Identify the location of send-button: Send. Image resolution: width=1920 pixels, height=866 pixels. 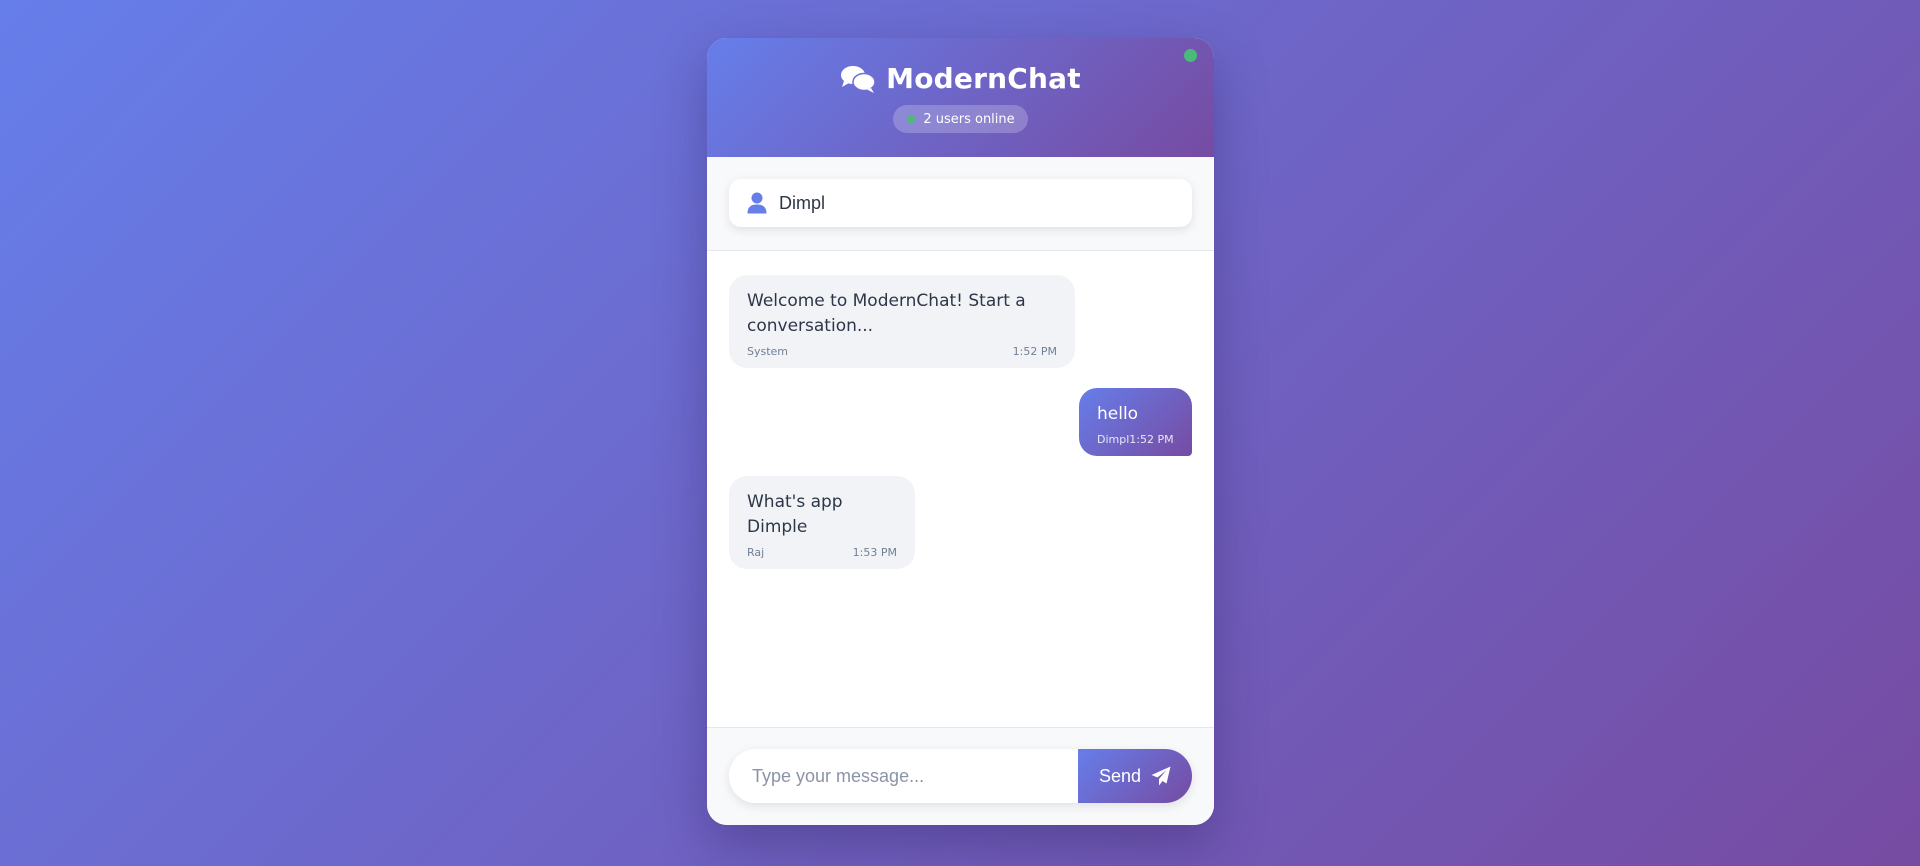
(1135, 776).